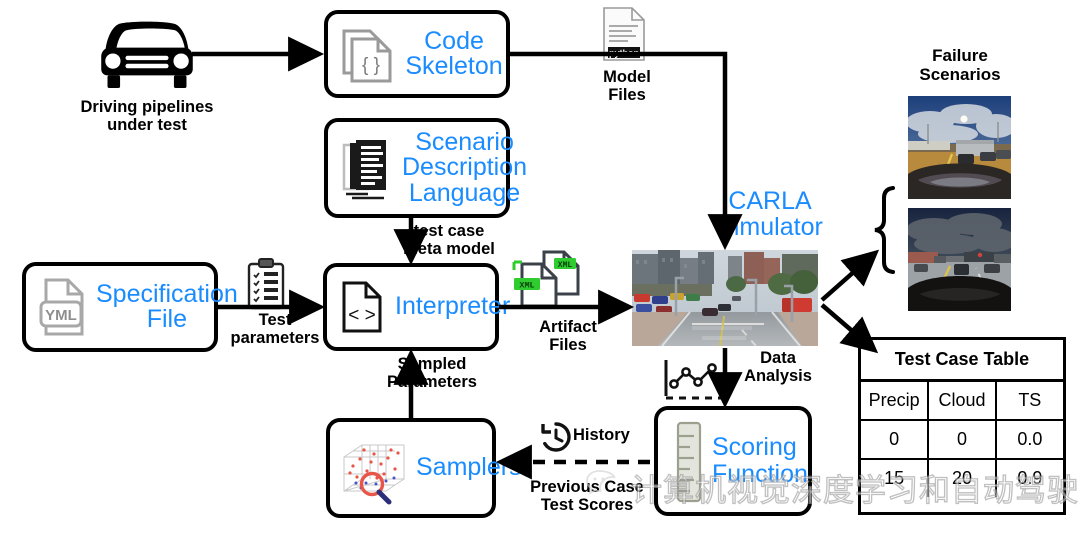 The width and height of the screenshot is (1080, 533). What do you see at coordinates (604, 487) in the screenshot?
I see `wechat-icon` at bounding box center [604, 487].